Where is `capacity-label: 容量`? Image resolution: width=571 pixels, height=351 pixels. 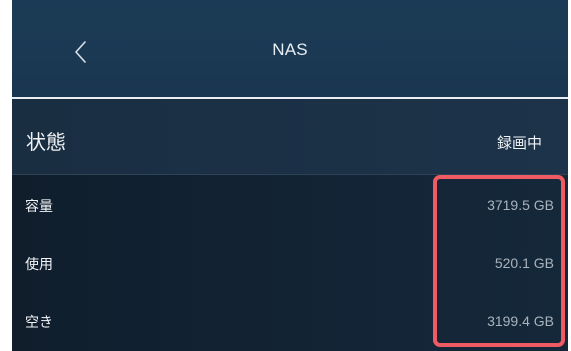
capacity-label: 容量 is located at coordinates (39, 207).